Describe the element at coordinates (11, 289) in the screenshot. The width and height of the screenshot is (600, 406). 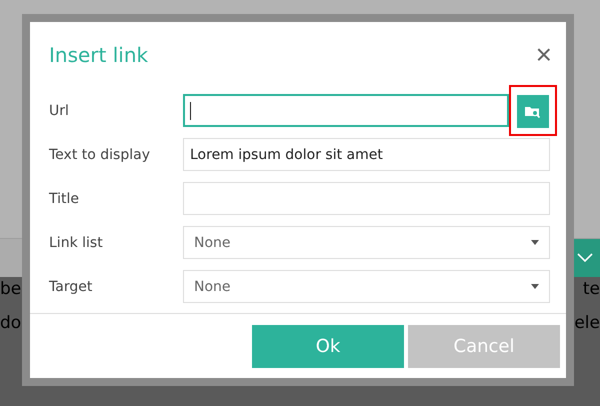
I see `background-text: be` at that location.